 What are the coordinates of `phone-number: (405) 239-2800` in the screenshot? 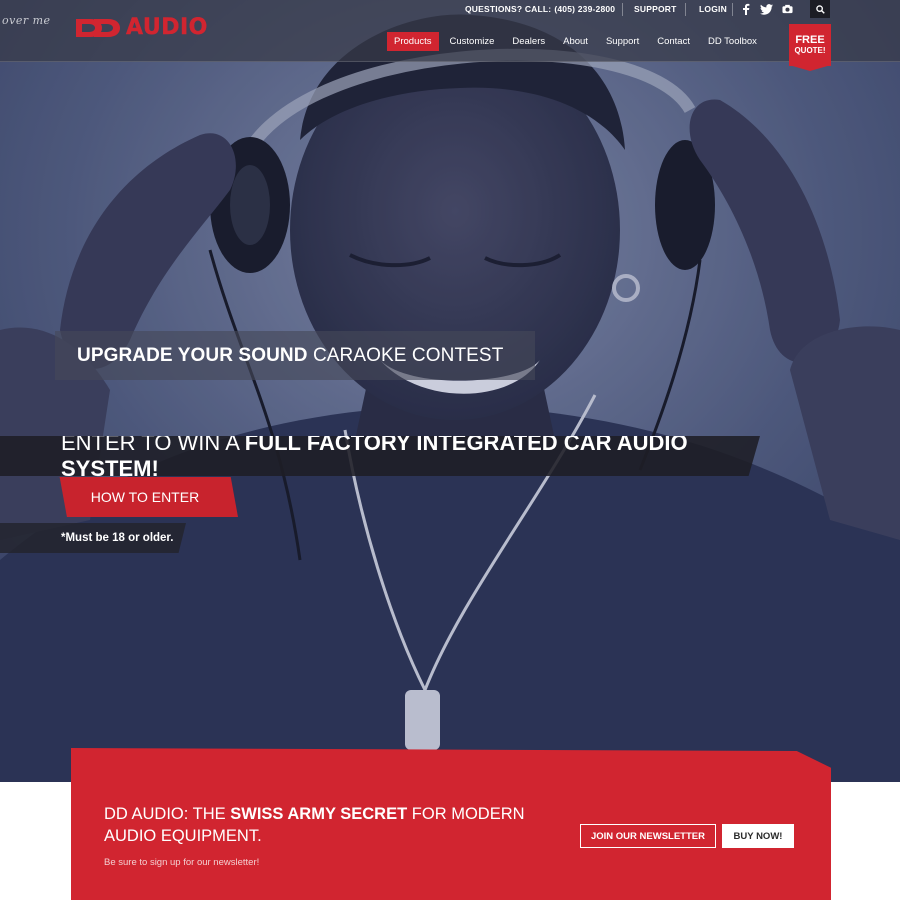 It's located at (584, 9).